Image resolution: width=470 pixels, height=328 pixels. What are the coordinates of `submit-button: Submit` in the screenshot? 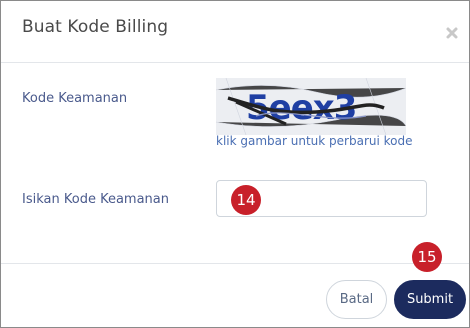 It's located at (430, 299).